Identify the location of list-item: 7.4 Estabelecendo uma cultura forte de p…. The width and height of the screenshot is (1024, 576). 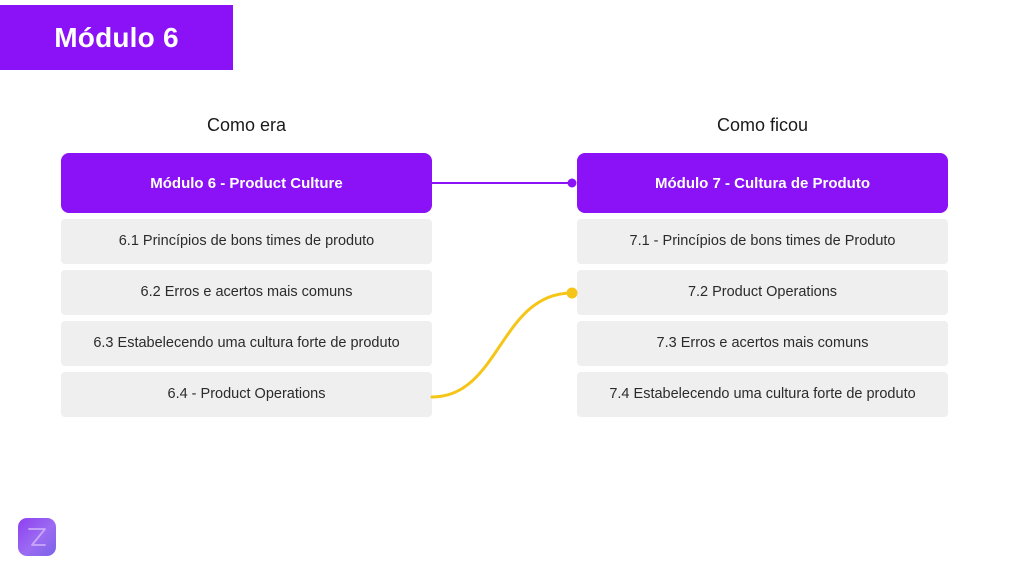
(762, 394).